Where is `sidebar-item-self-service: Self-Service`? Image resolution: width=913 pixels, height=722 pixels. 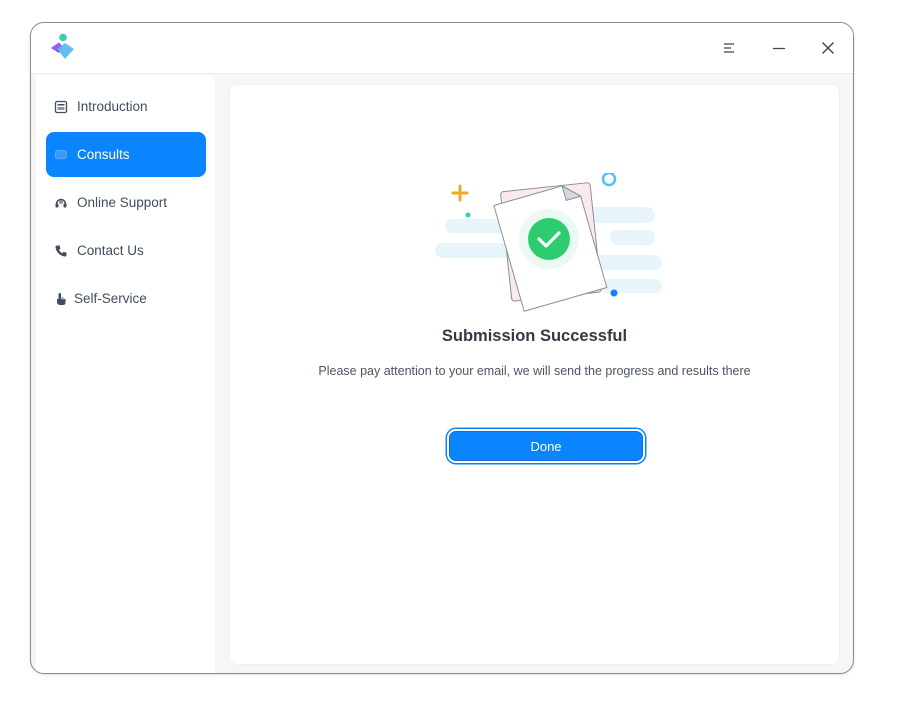
sidebar-item-self-service: Self-Service is located at coordinates (126, 298).